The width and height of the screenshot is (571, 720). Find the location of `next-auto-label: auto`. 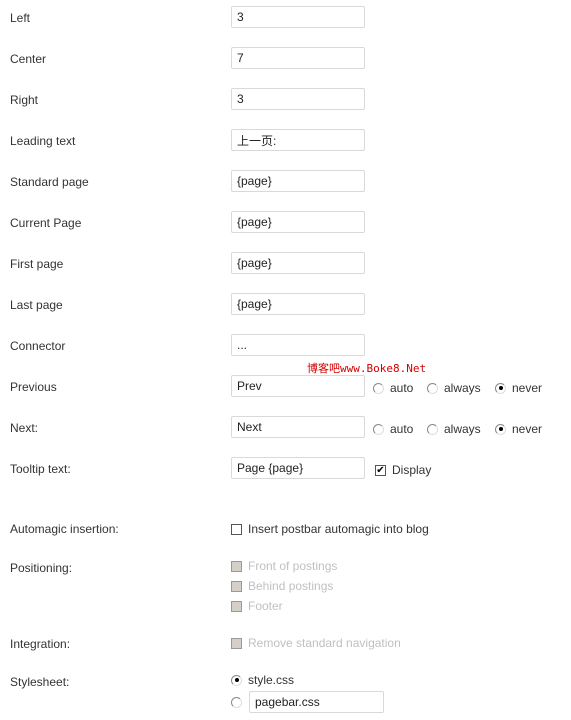

next-auto-label: auto is located at coordinates (402, 429).